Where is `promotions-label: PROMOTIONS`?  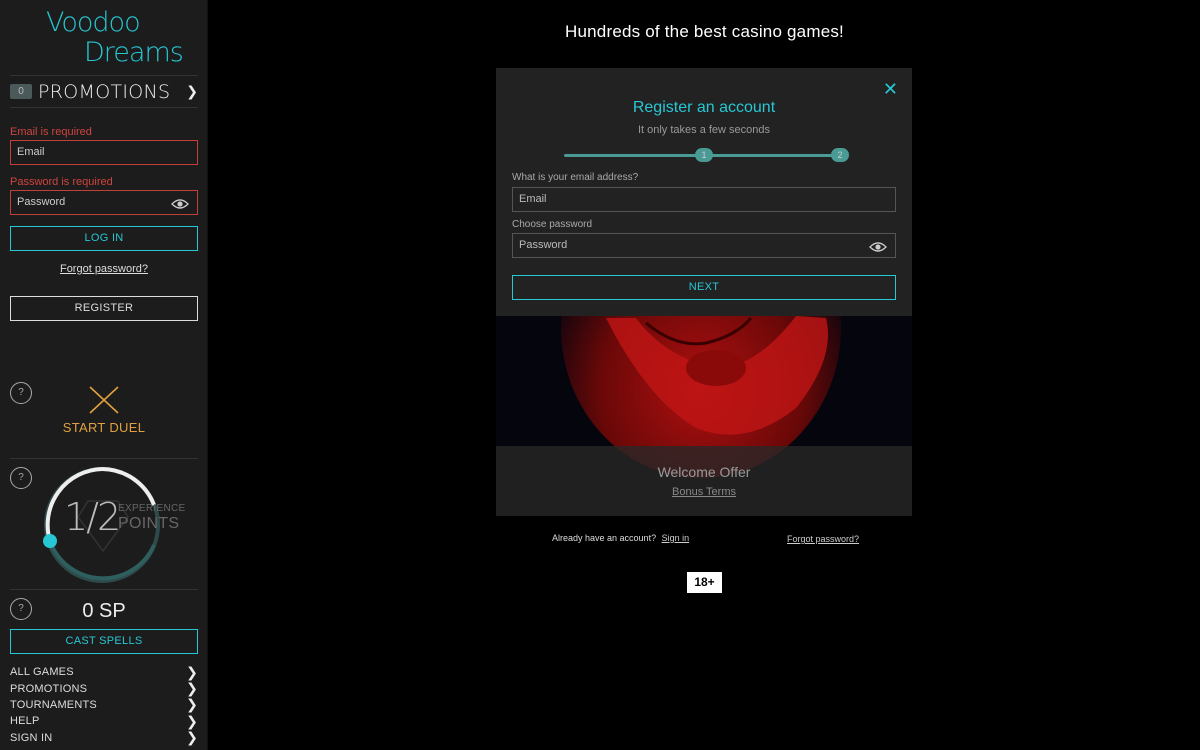
promotions-label: PROMOTIONS is located at coordinates (104, 91).